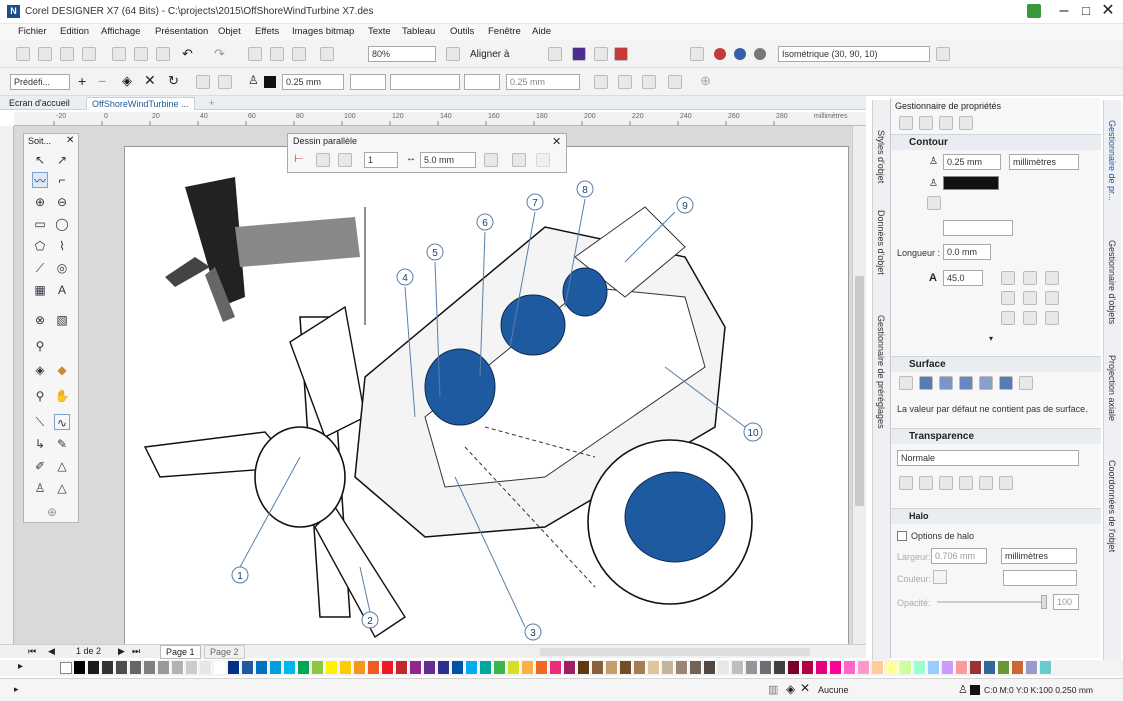 This screenshot has height=701, width=1123. I want to click on contour-width-field: 0.25 mm, so click(972, 162).